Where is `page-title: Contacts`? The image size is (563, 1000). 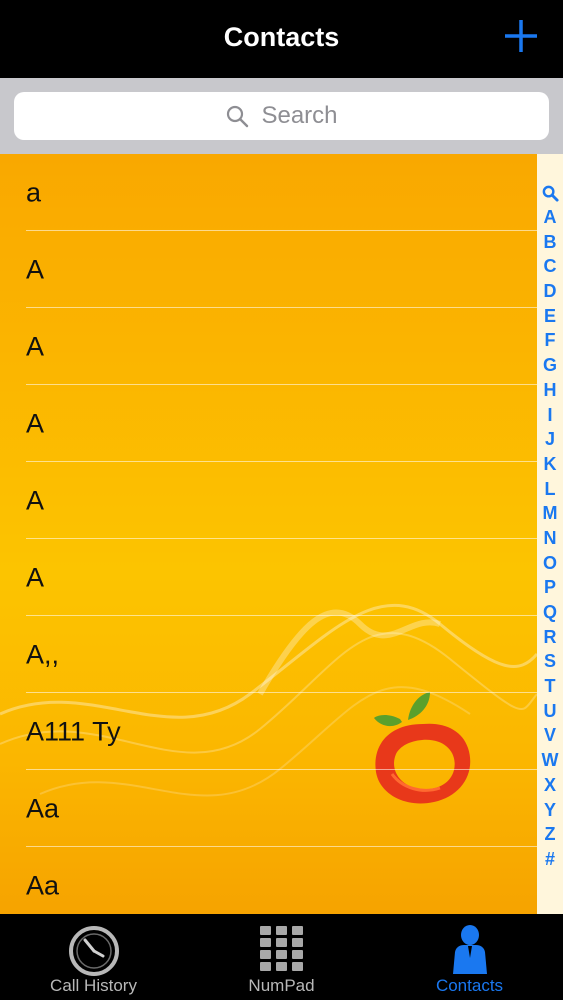
page-title: Contacts is located at coordinates (281, 37).